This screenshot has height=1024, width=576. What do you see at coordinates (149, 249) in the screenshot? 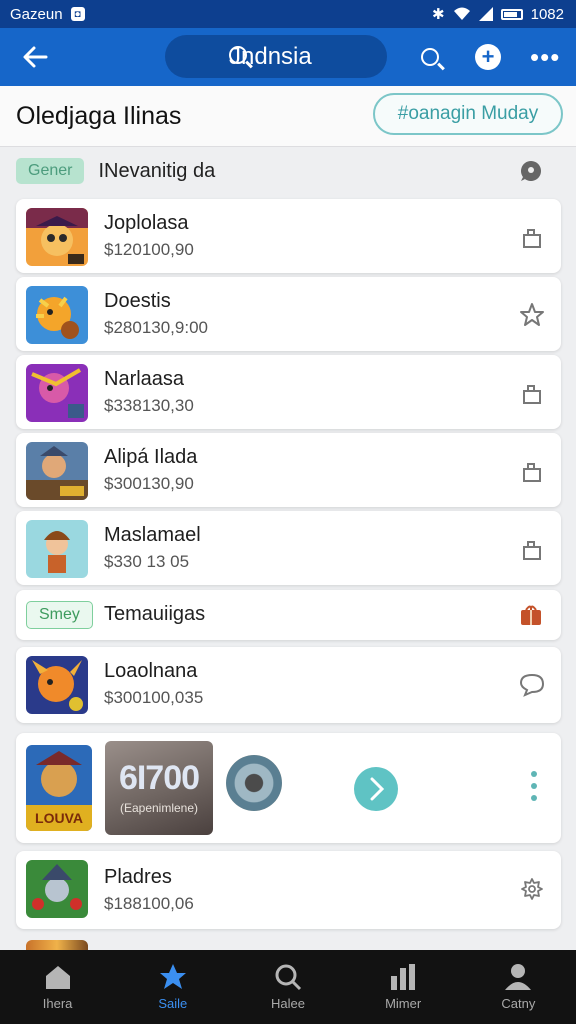
I see `item-price: $120100,90` at bounding box center [149, 249].